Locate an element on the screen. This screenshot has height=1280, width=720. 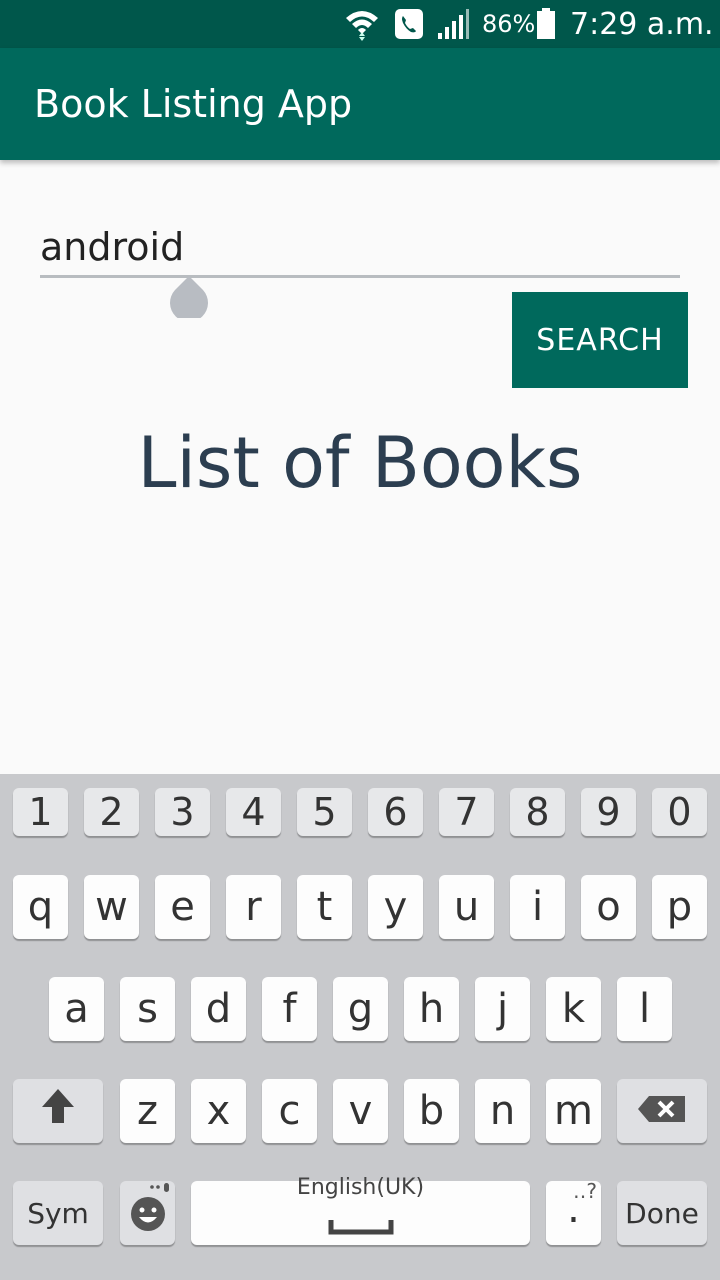
battery-percent: 86% is located at coordinates (509, 24).